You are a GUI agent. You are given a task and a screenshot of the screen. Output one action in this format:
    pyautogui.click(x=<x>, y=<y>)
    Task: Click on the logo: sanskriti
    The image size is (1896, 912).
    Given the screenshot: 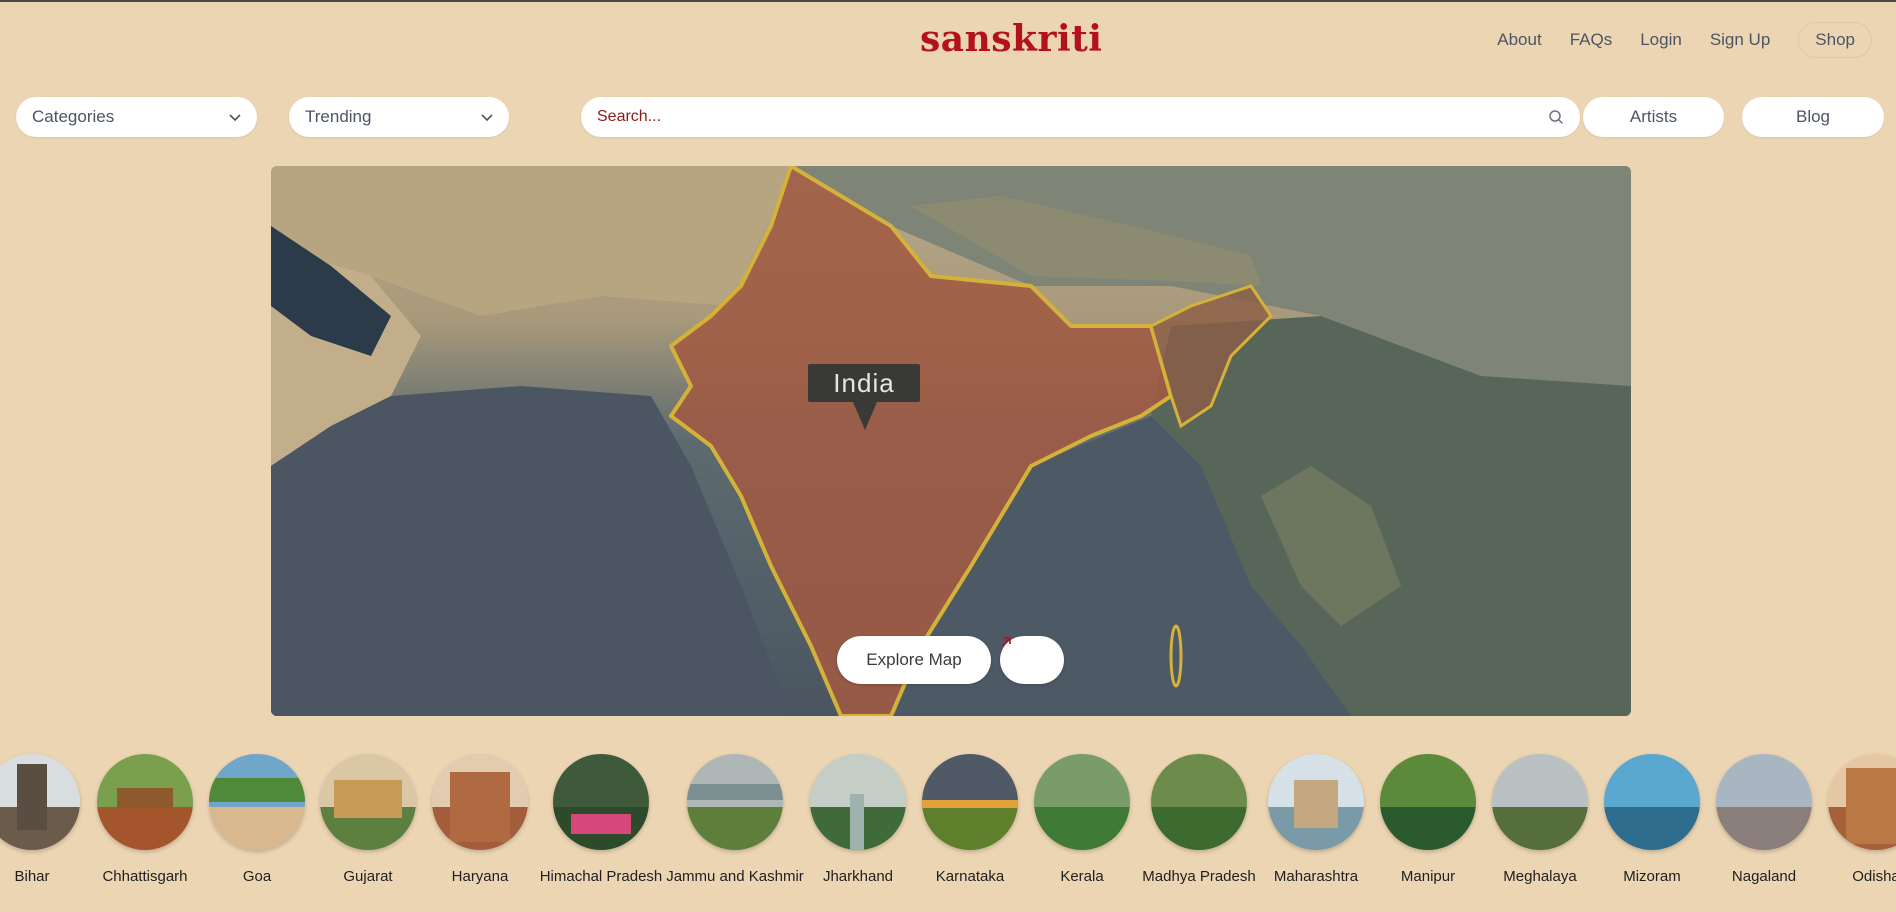 What is the action you would take?
    pyautogui.click(x=1011, y=39)
    